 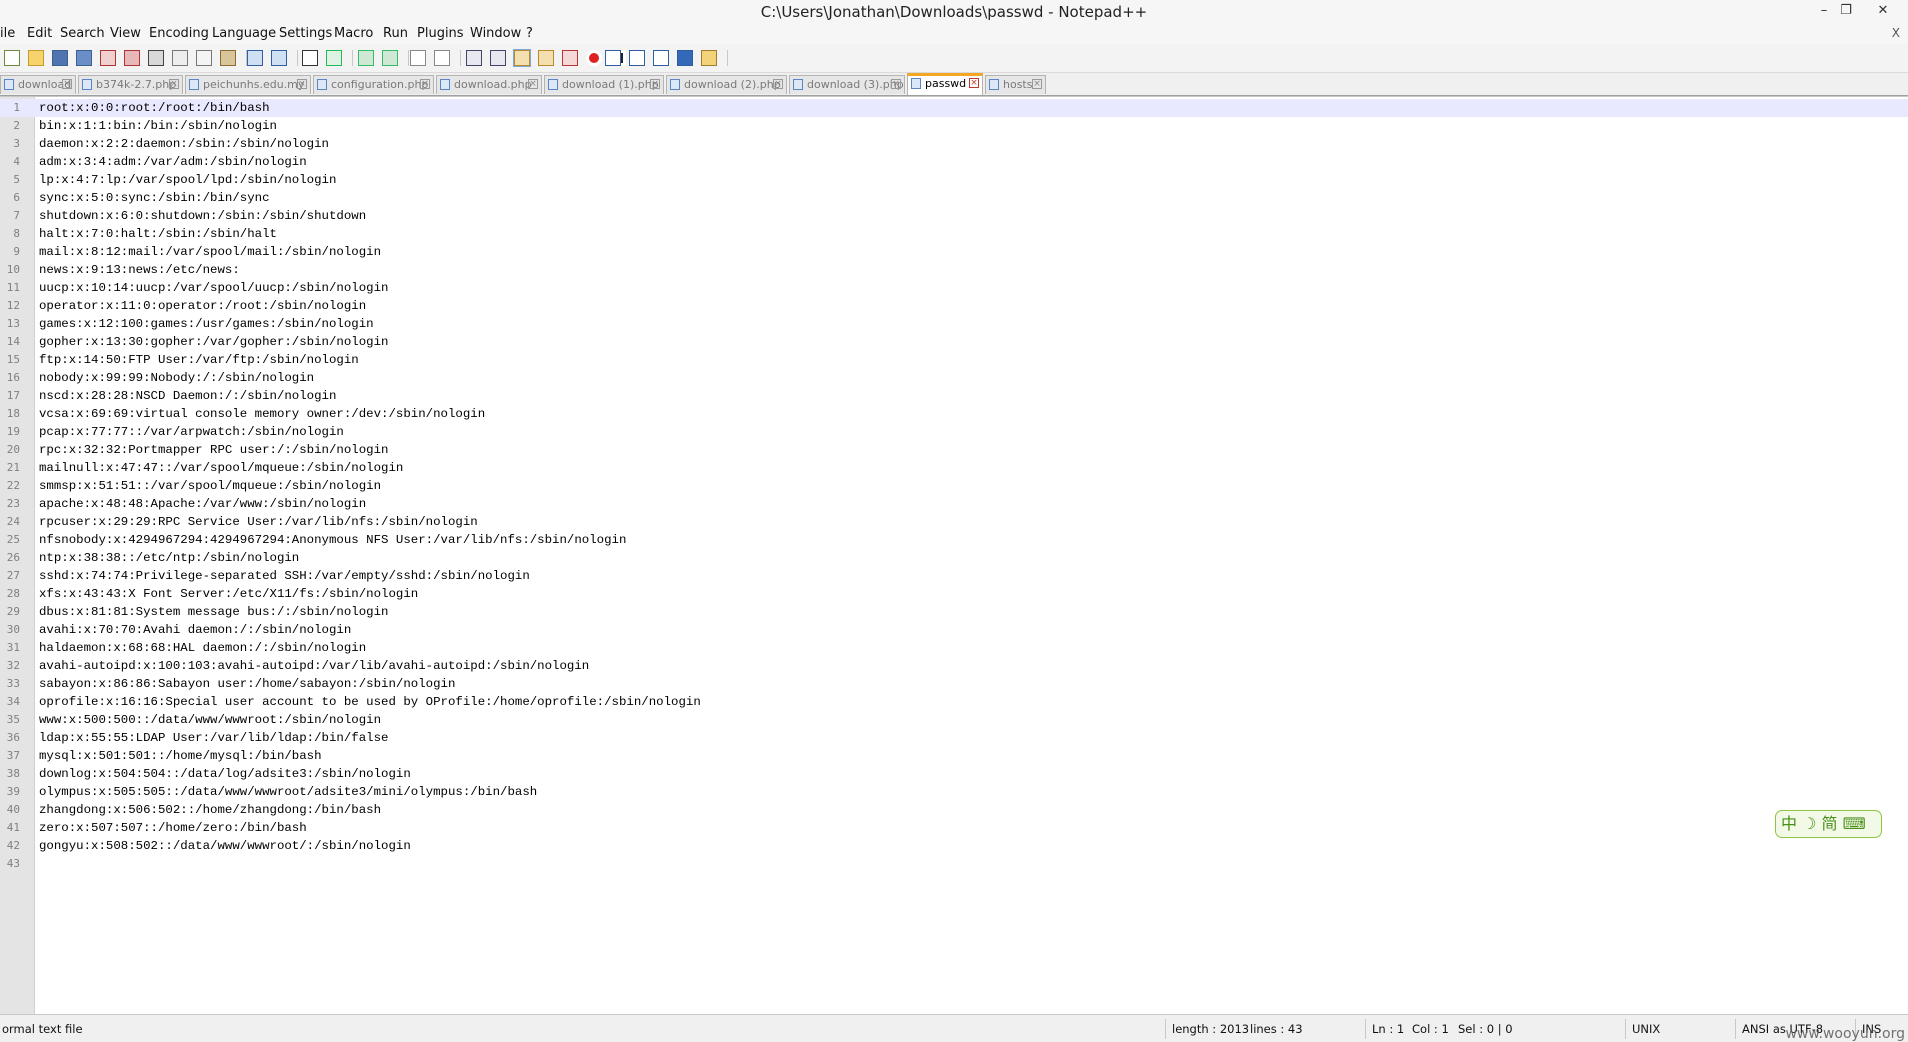 What do you see at coordinates (39, 33) in the screenshot?
I see `menu-item: Edit` at bounding box center [39, 33].